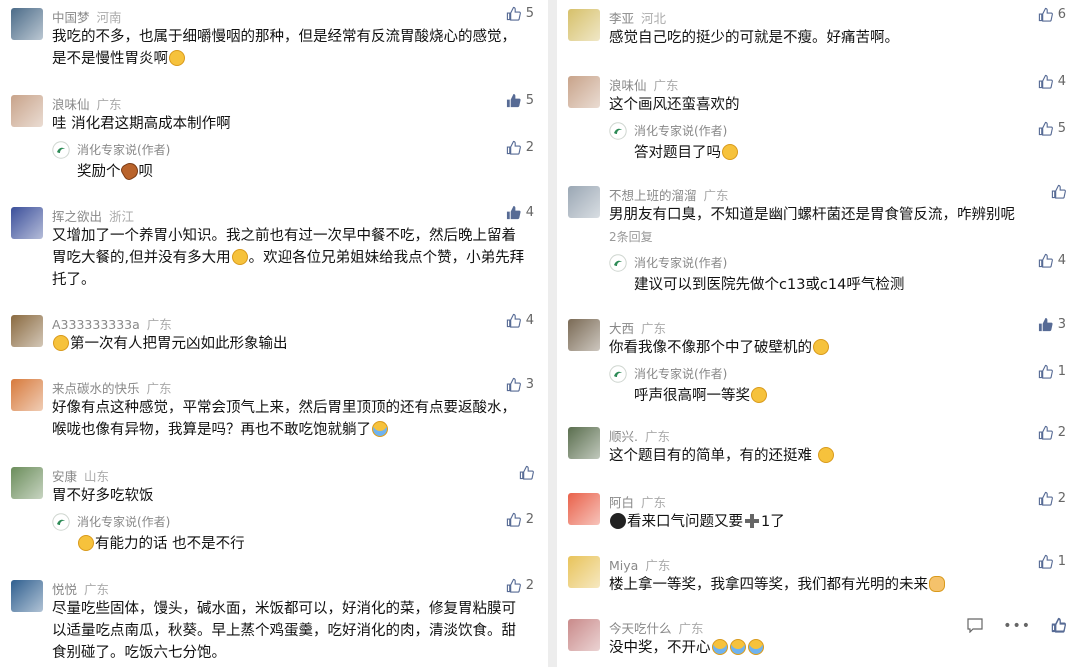 The image size is (1080, 667). I want to click on reply-like-button: 5, so click(1052, 128).